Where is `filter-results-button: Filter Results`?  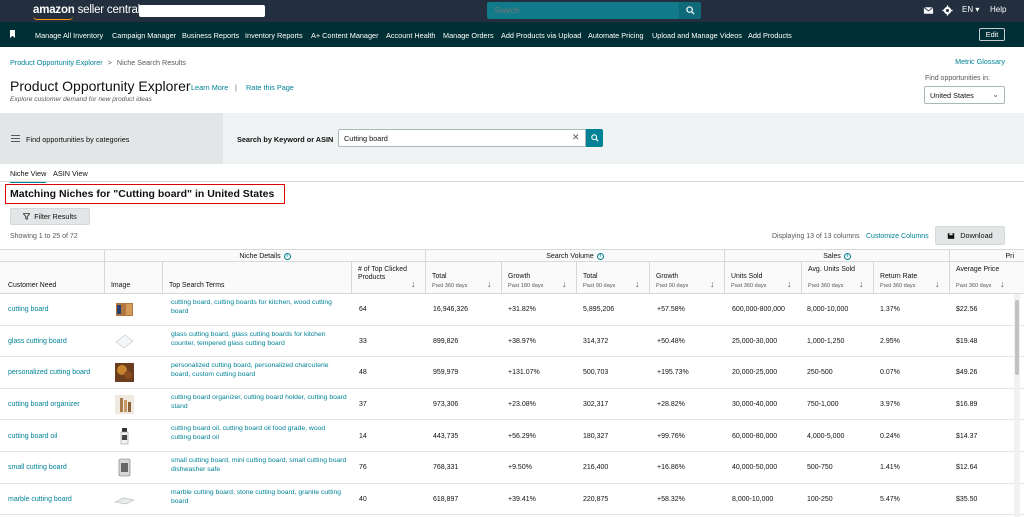
filter-results-button: Filter Results is located at coordinates (50, 216).